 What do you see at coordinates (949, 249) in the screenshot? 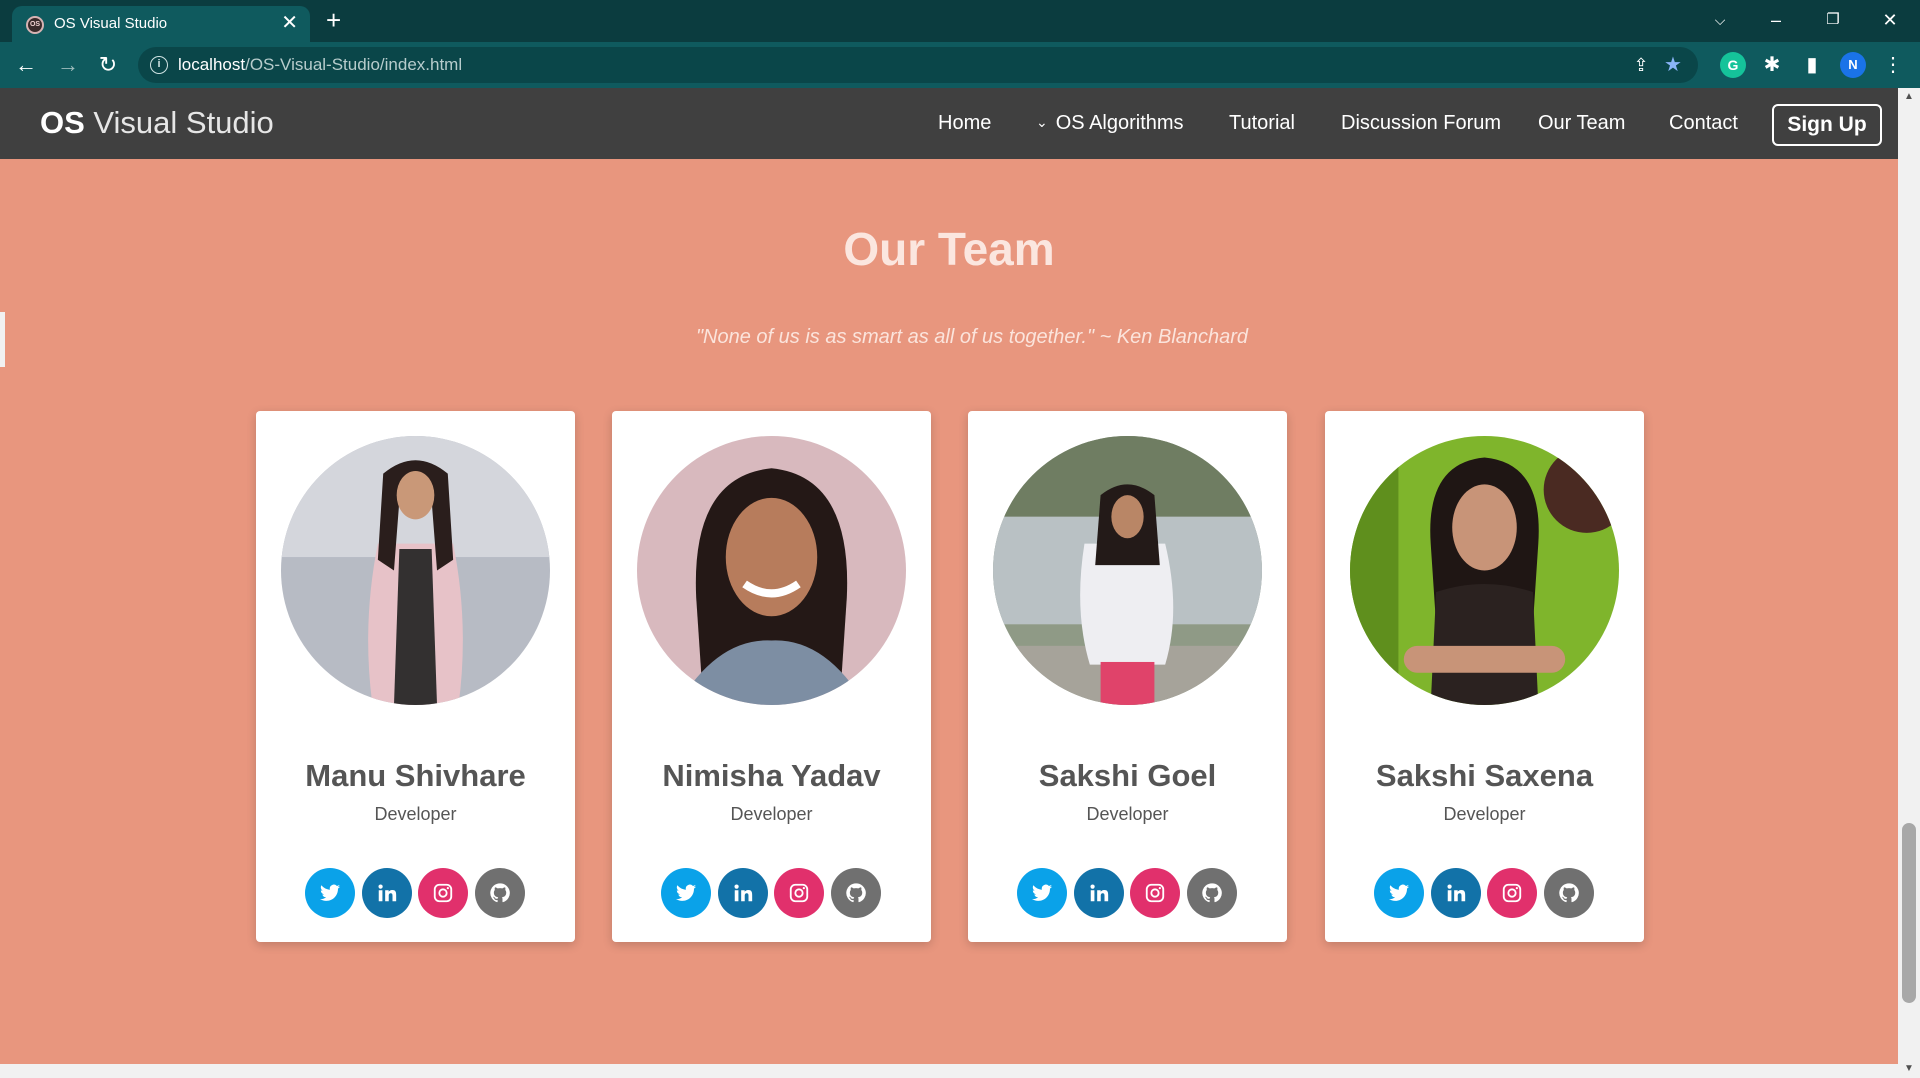
I see `section-title: Our Team` at bounding box center [949, 249].